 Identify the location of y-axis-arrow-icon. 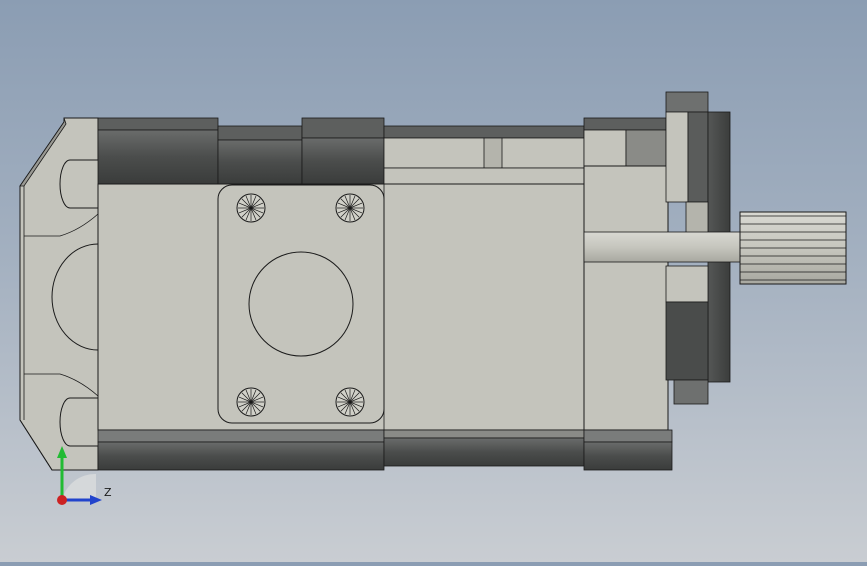
(62, 452).